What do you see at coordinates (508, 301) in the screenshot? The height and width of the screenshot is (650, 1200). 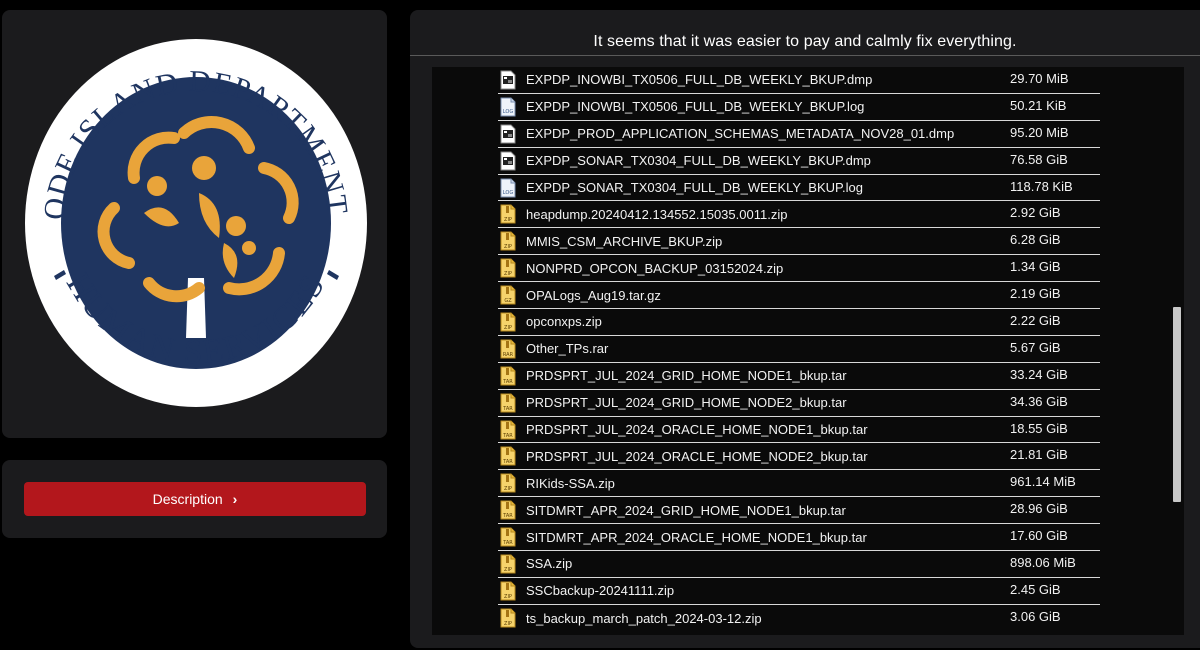 I see `svg-text: GZ` at bounding box center [508, 301].